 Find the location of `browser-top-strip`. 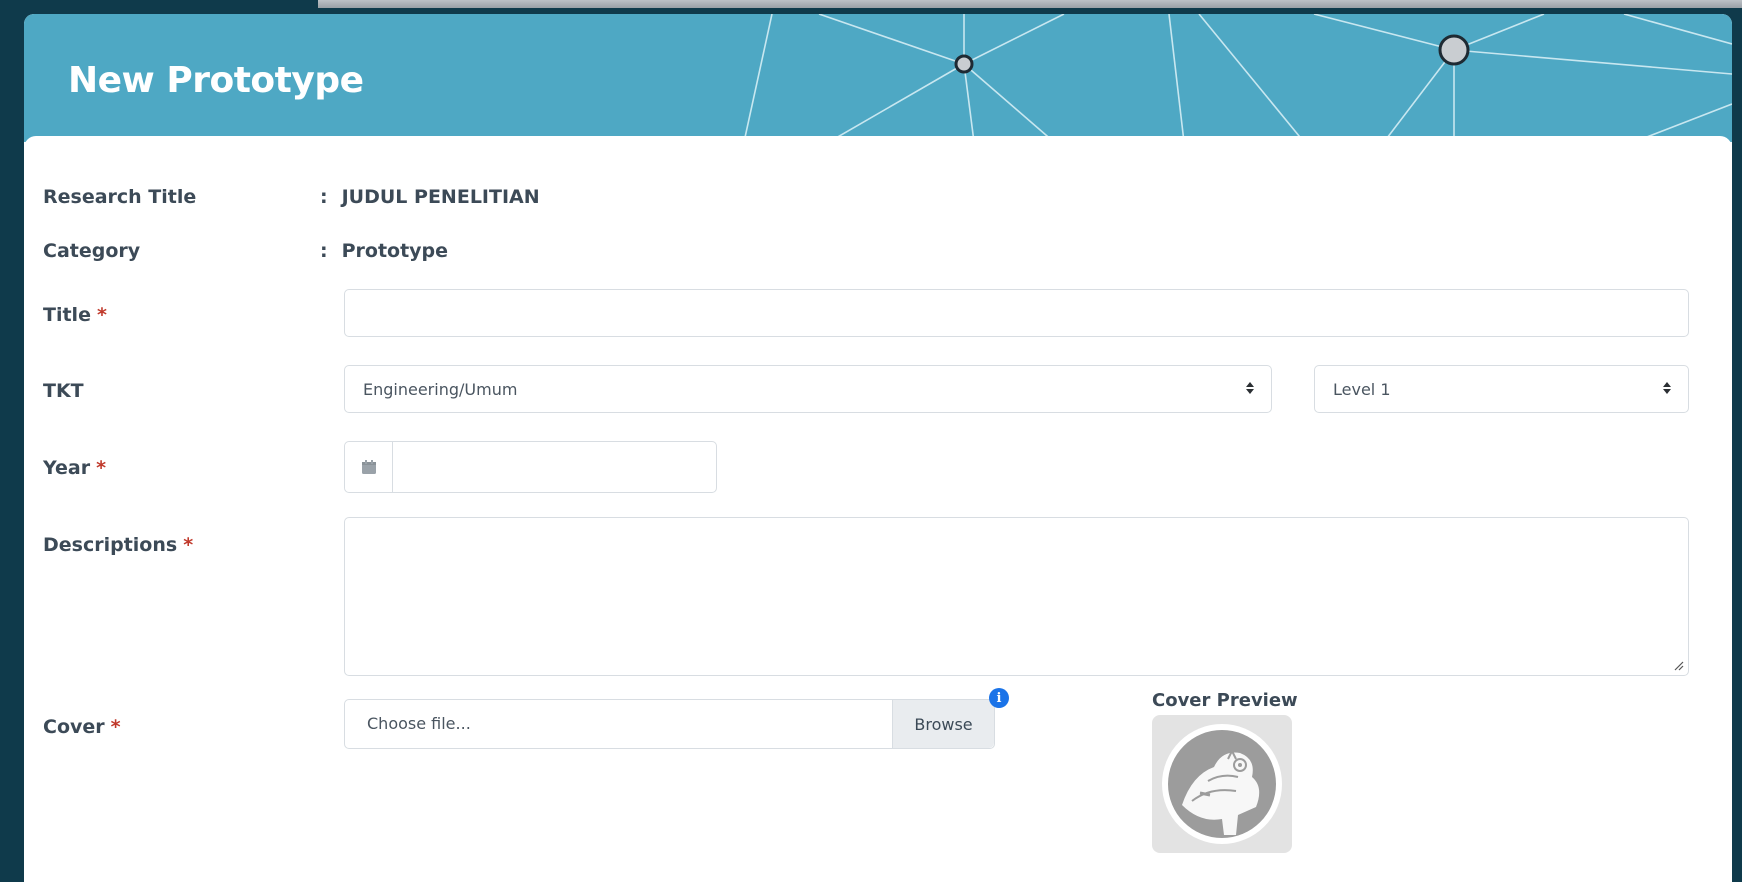

browser-top-strip is located at coordinates (1030, 4).